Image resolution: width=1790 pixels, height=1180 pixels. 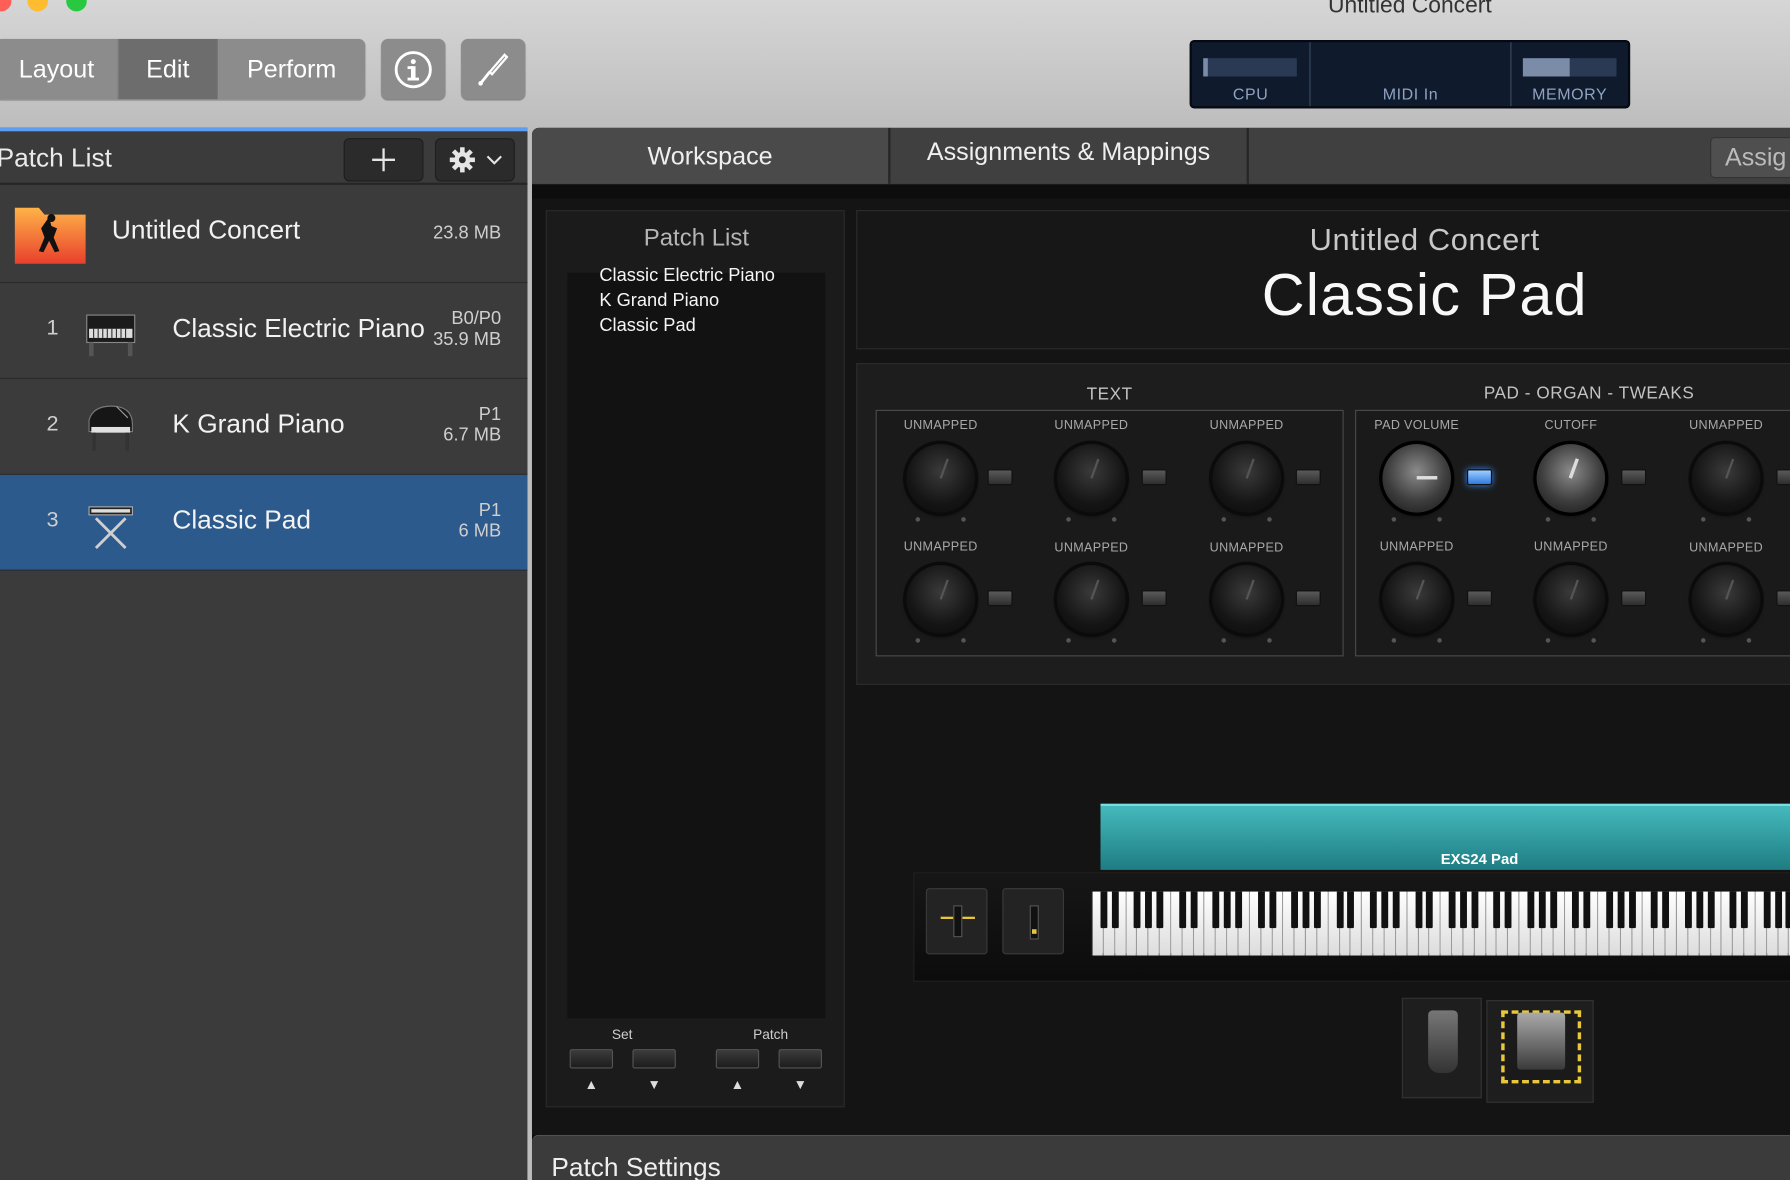 I want to click on set-up-button, so click(x=591, y=1059).